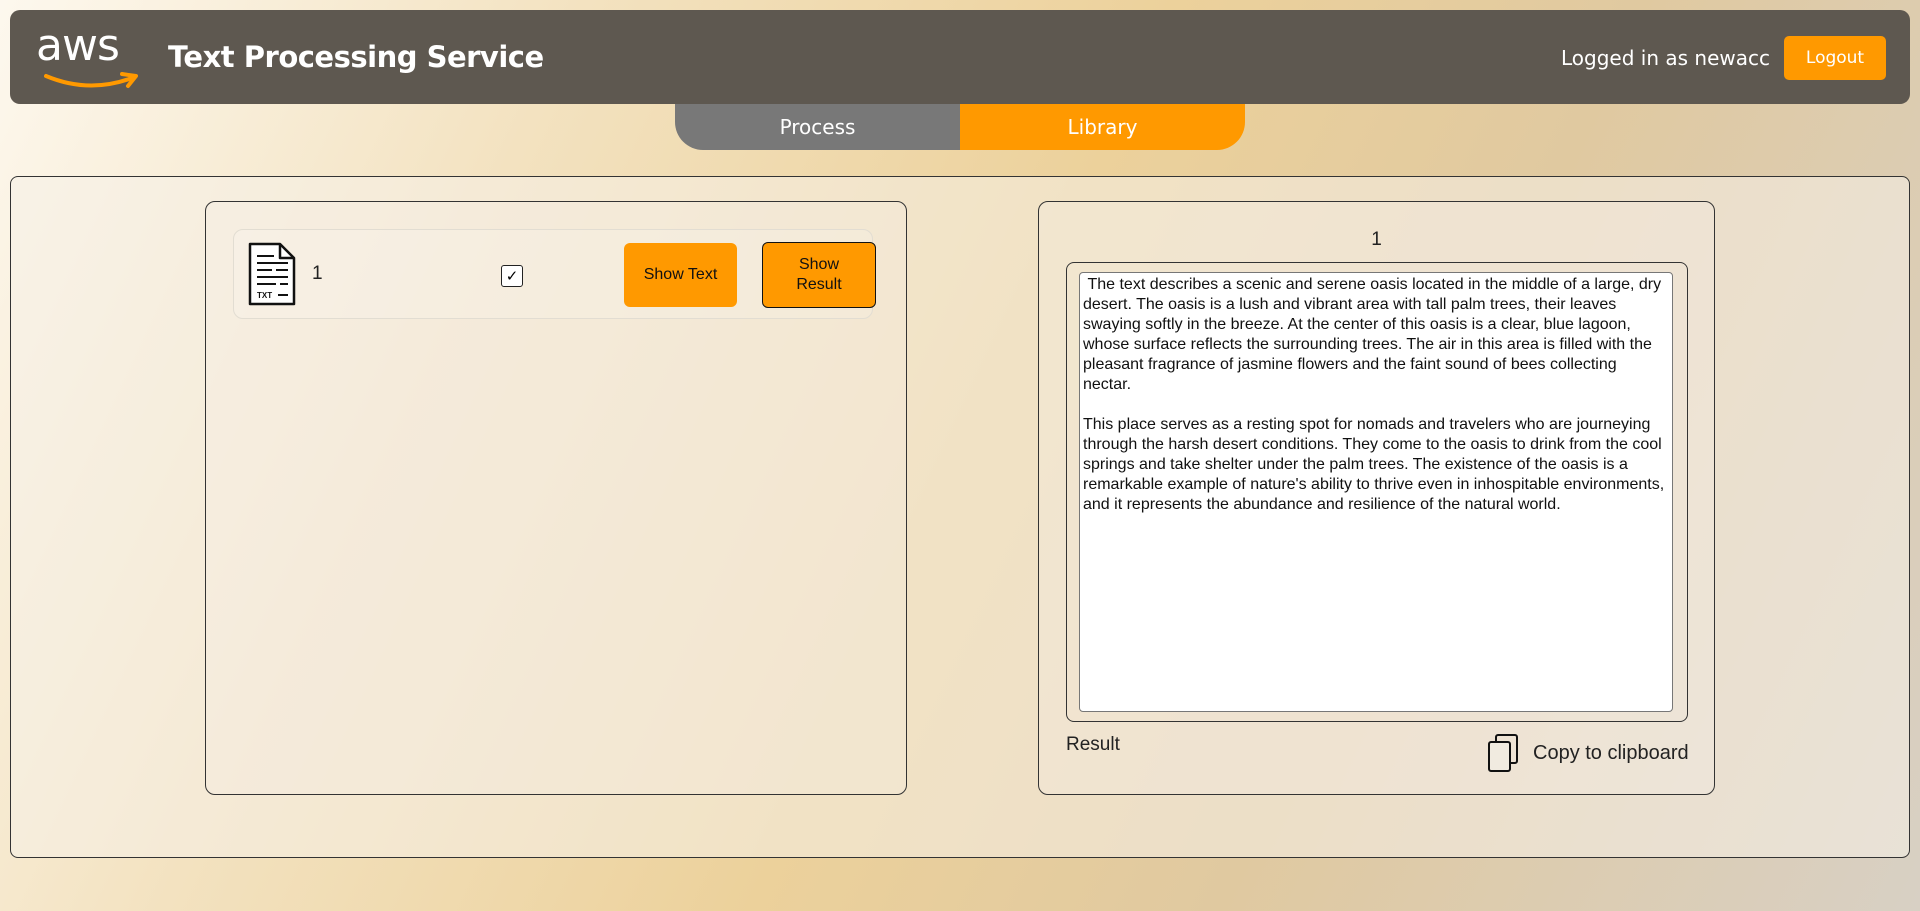  What do you see at coordinates (91, 80) in the screenshot?
I see `smile-arrow-icon` at bounding box center [91, 80].